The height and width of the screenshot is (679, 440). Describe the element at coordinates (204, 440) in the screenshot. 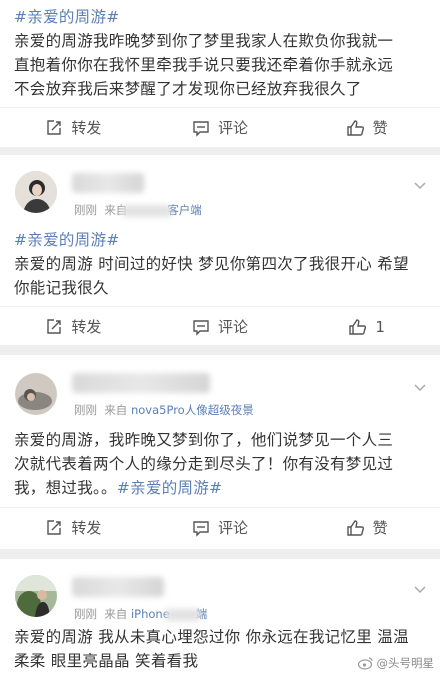

I see `post-3-line-1: 亲爱的周游，我昨晚又梦到你了，他们说梦见一个人三` at that location.